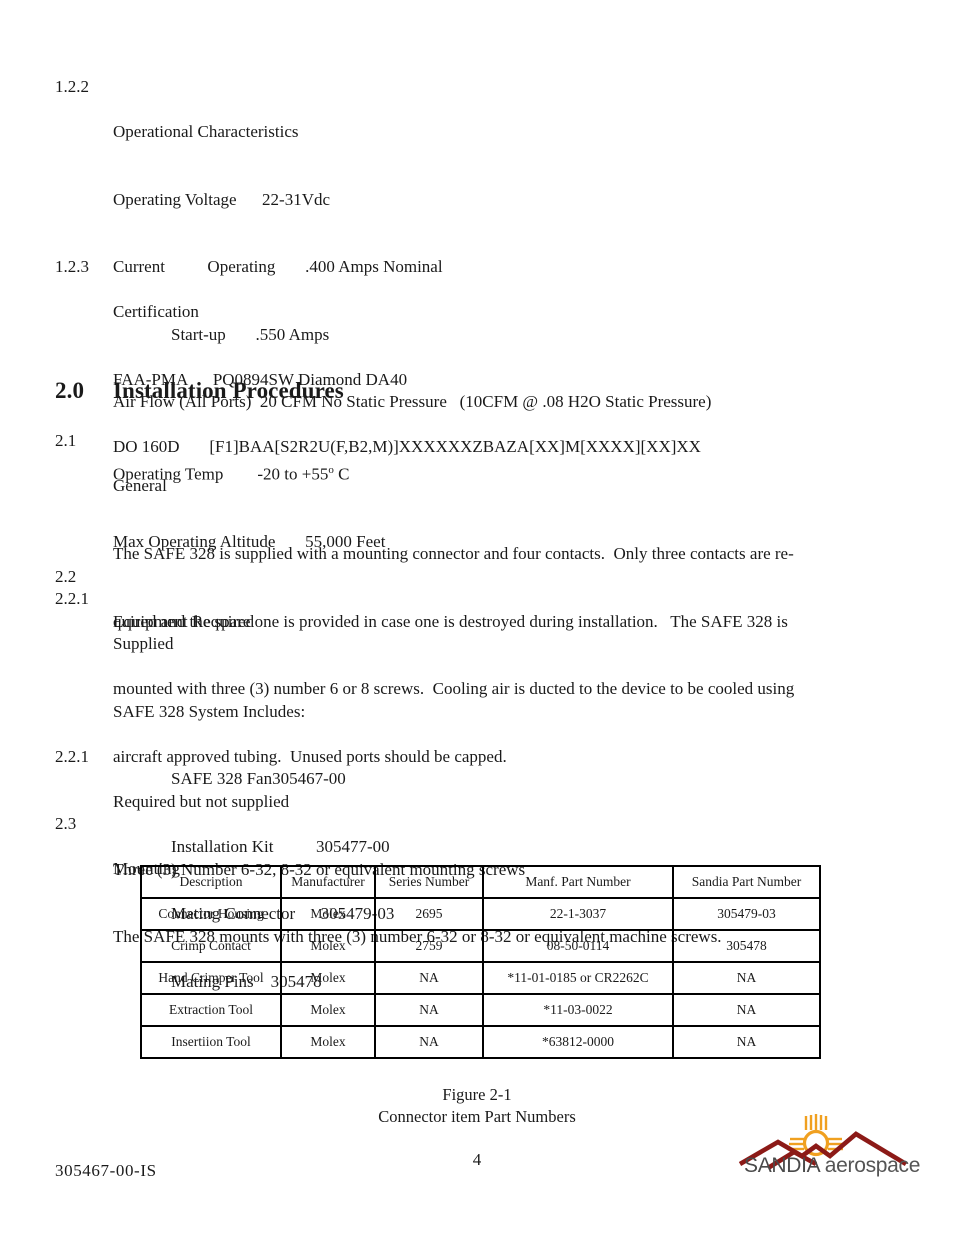  What do you see at coordinates (201, 801) in the screenshot?
I see `section-title: Required but not supplied` at bounding box center [201, 801].